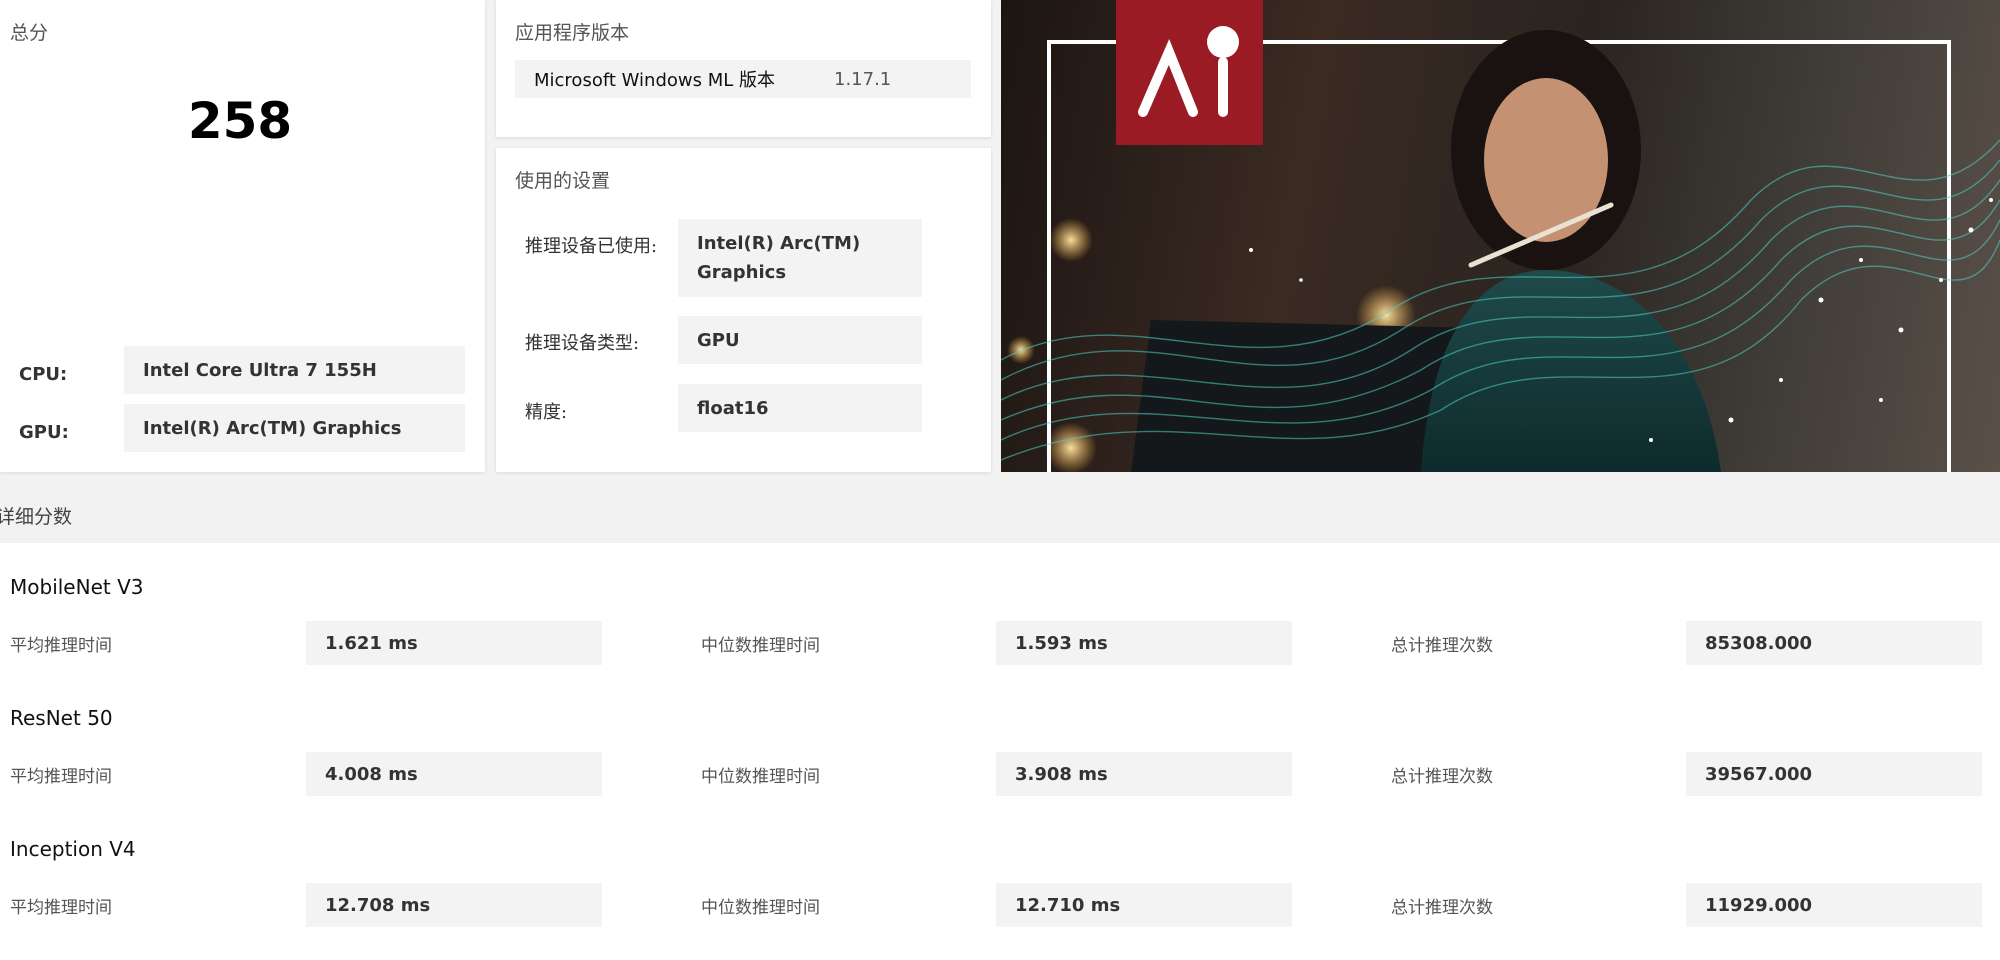 Image resolution: width=2000 pixels, height=960 pixels. I want to click on version-name: Microsoft Windows ML 版本, so click(654, 80).